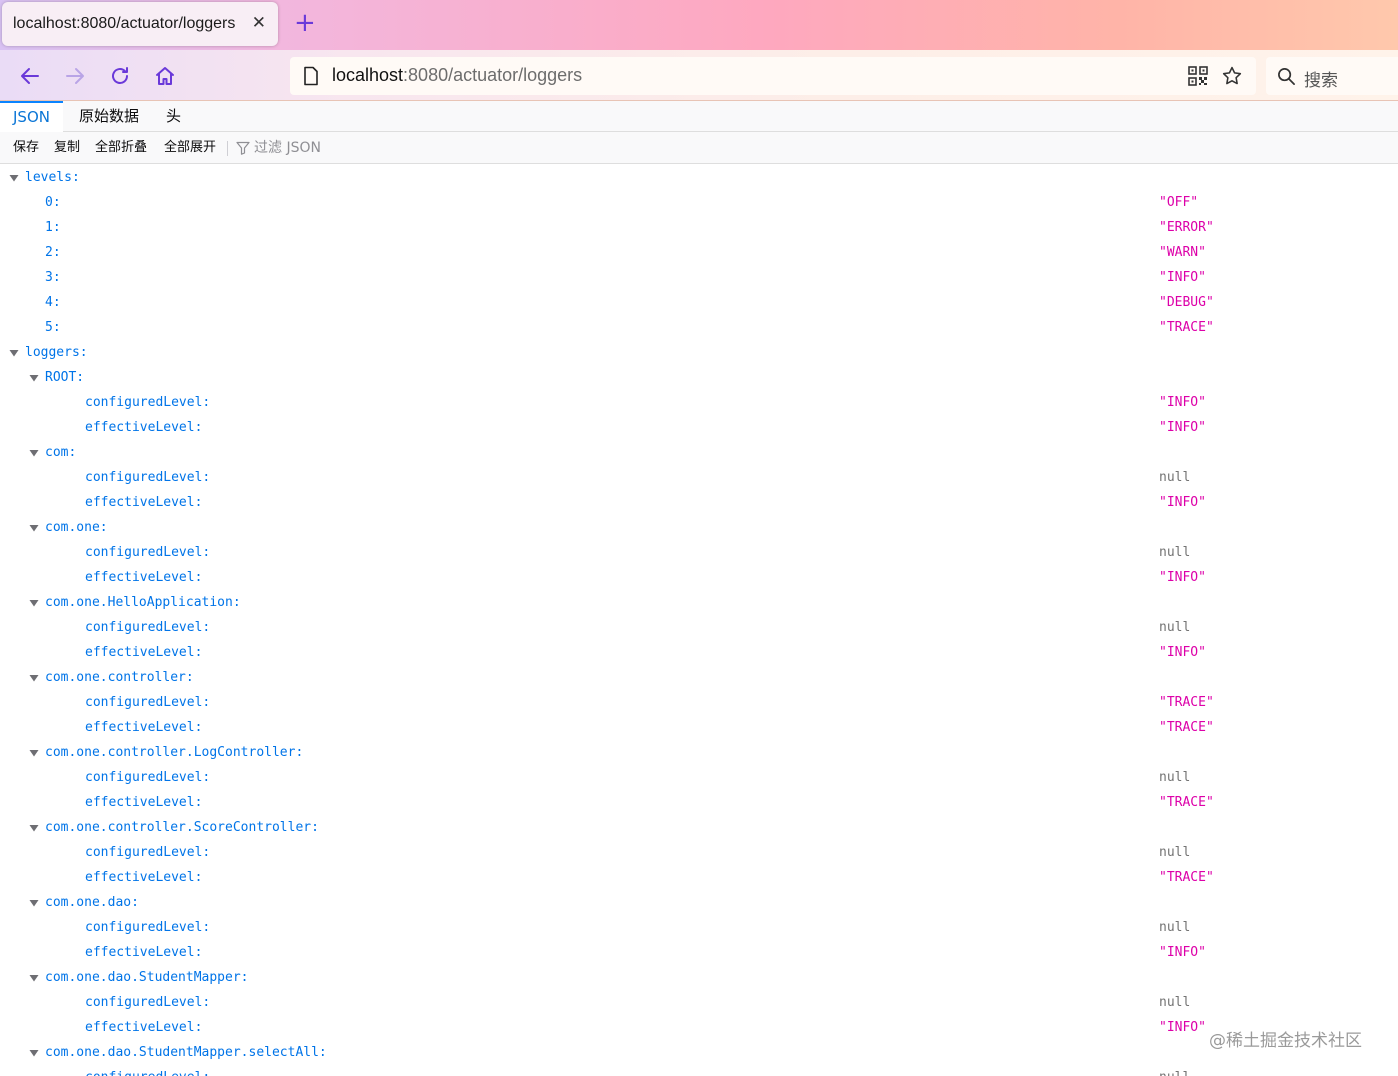 This screenshot has height=1076, width=1398. I want to click on url-bar: localhost:8080/actuator/loggers, so click(773, 76).